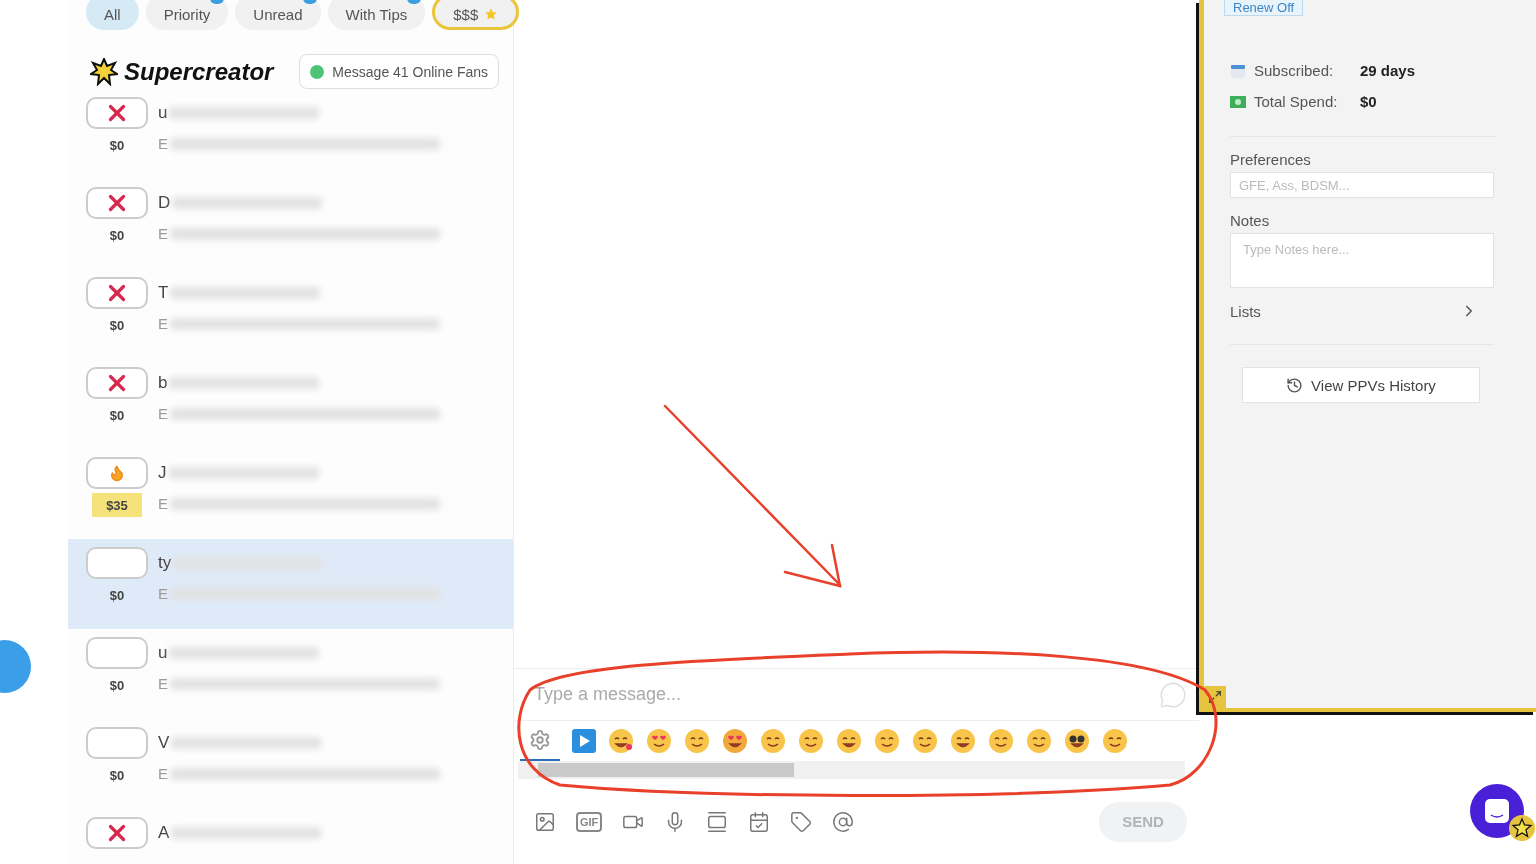 This screenshot has width=1536, height=864. Describe the element at coordinates (376, 15) in the screenshot. I see `filter-tab: With Tips` at that location.